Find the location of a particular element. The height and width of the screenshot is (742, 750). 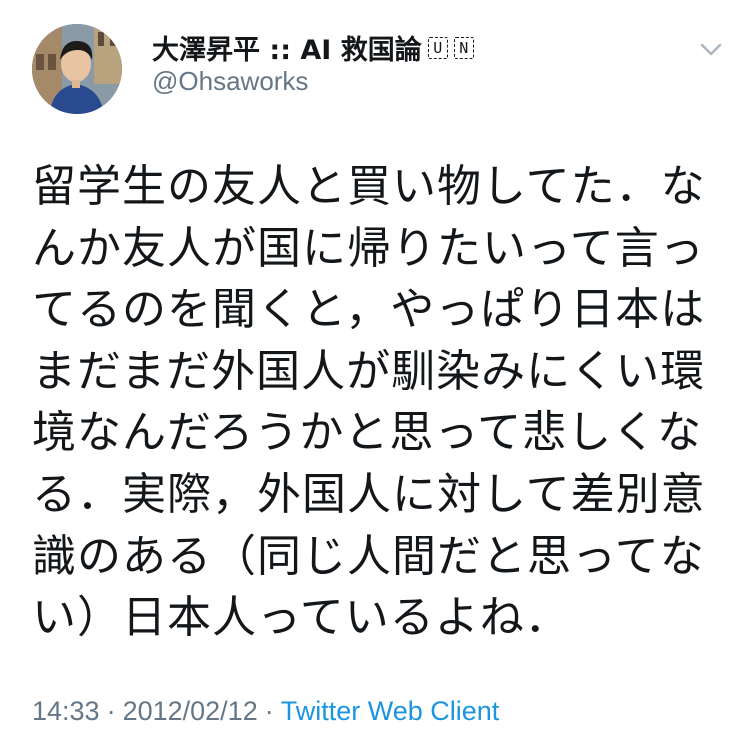

chevron-down-icon is located at coordinates (711, 49).